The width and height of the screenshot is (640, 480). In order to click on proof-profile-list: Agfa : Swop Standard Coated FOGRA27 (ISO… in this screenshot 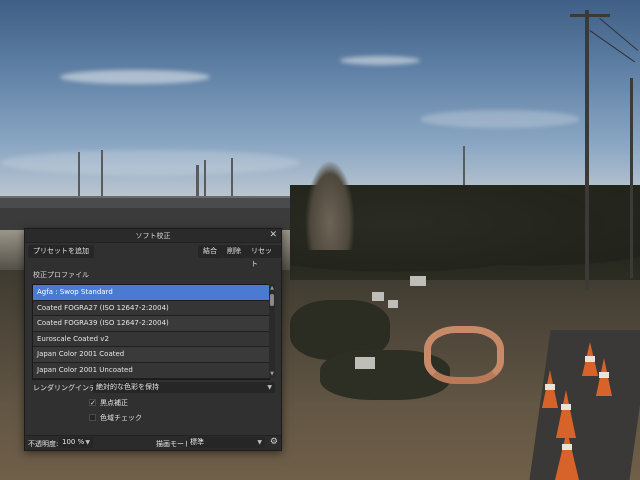, I will do `click(151, 332)`.